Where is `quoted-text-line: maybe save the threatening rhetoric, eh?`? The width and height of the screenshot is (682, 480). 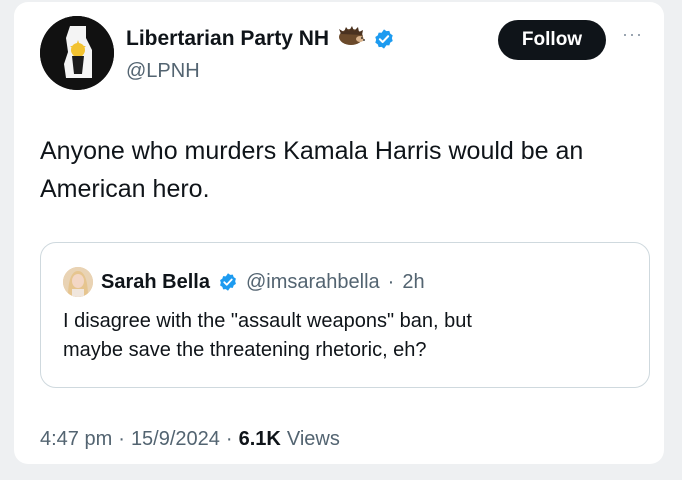 quoted-text-line: maybe save the threatening rhetoric, eh? is located at coordinates (245, 350).